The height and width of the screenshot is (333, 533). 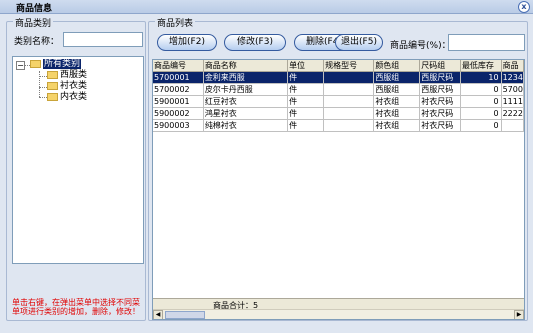 What do you see at coordinates (481, 77) in the screenshot?
I see `cell-min-stock: 10` at bounding box center [481, 77].